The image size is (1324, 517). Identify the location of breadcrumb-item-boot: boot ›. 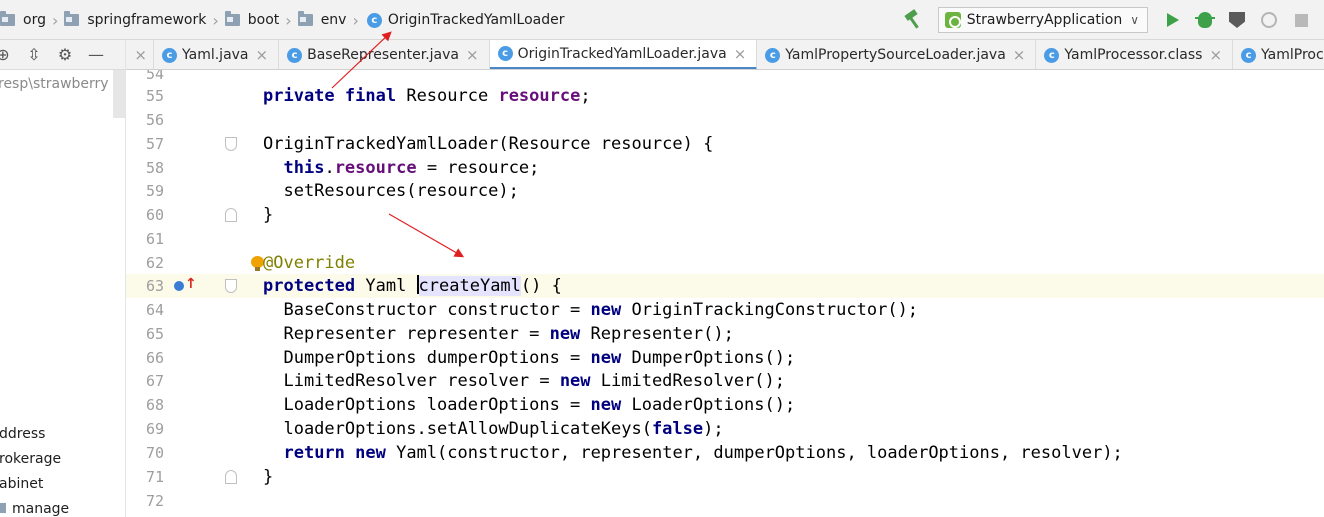
(255, 20).